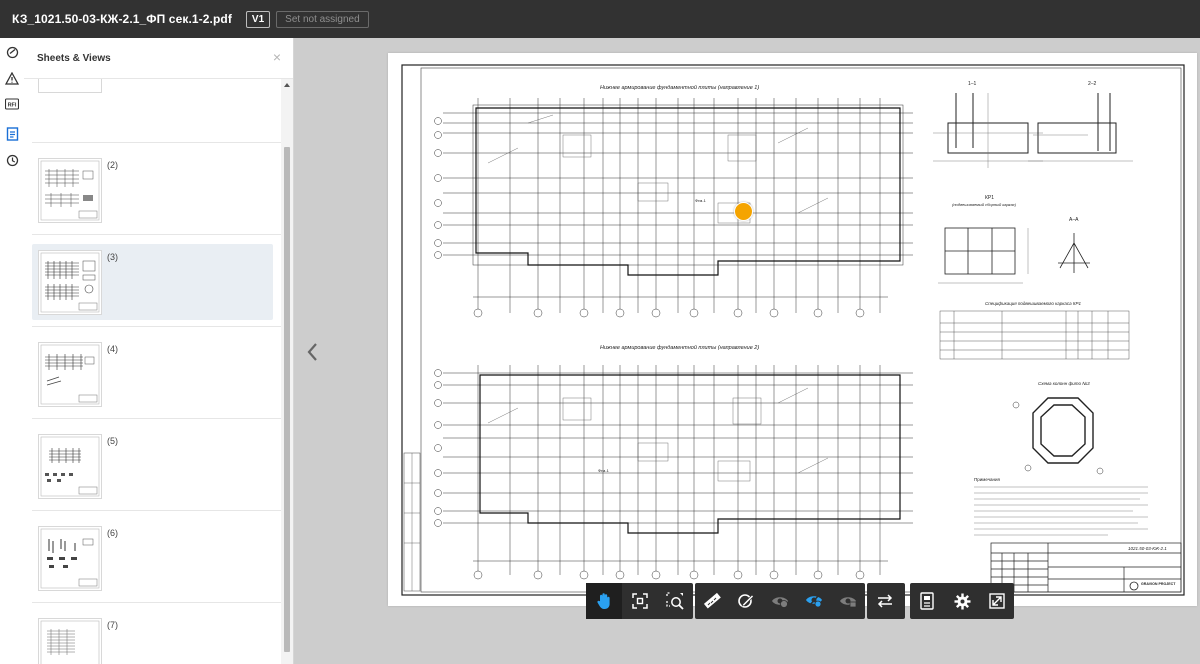 The height and width of the screenshot is (664, 1200). What do you see at coordinates (1033, 303) in the screenshot?
I see `spec-title: Спецификация подвешиваемого каркаса КР1` at bounding box center [1033, 303].